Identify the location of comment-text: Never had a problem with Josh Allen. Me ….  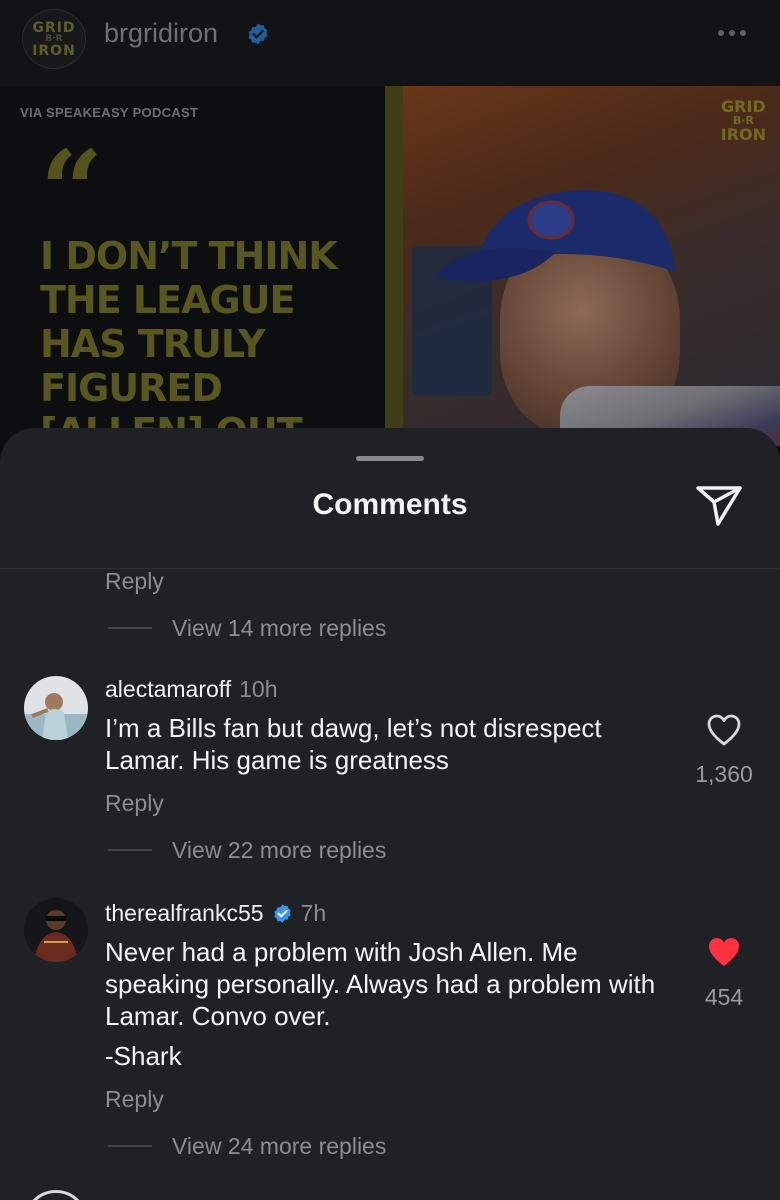
(380, 984).